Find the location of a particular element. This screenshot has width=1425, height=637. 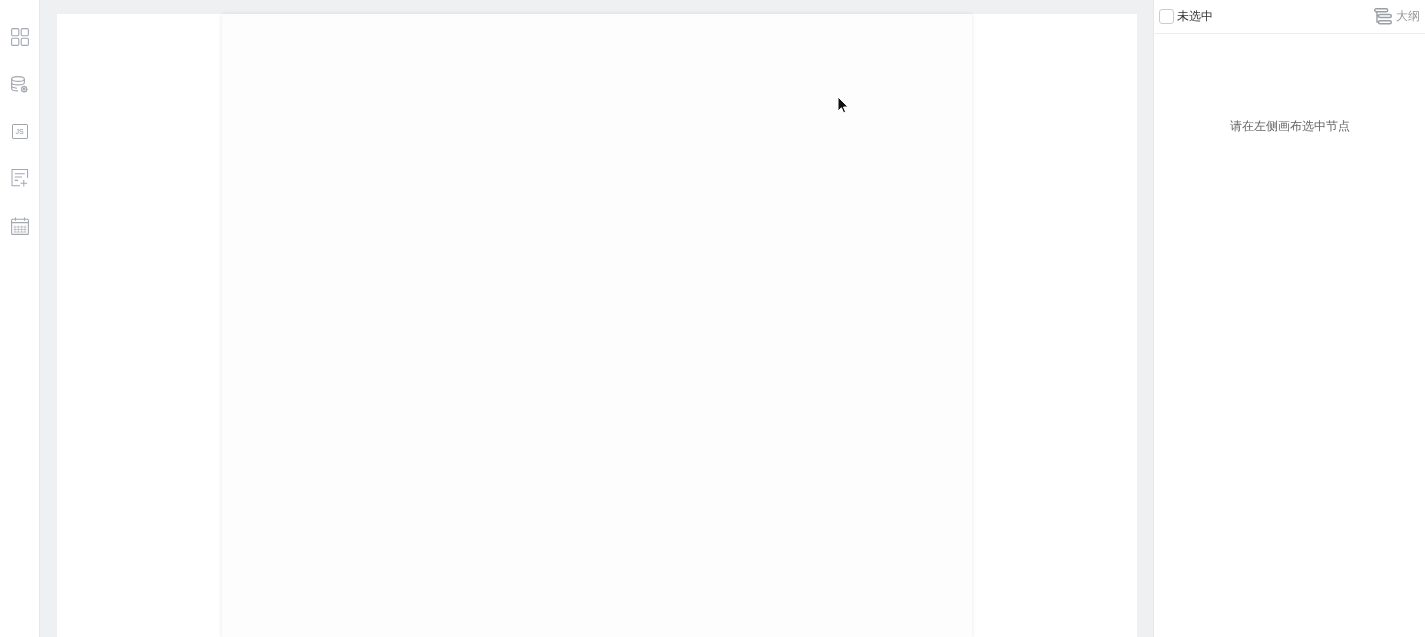

outline-button: 大纲 is located at coordinates (1397, 16).